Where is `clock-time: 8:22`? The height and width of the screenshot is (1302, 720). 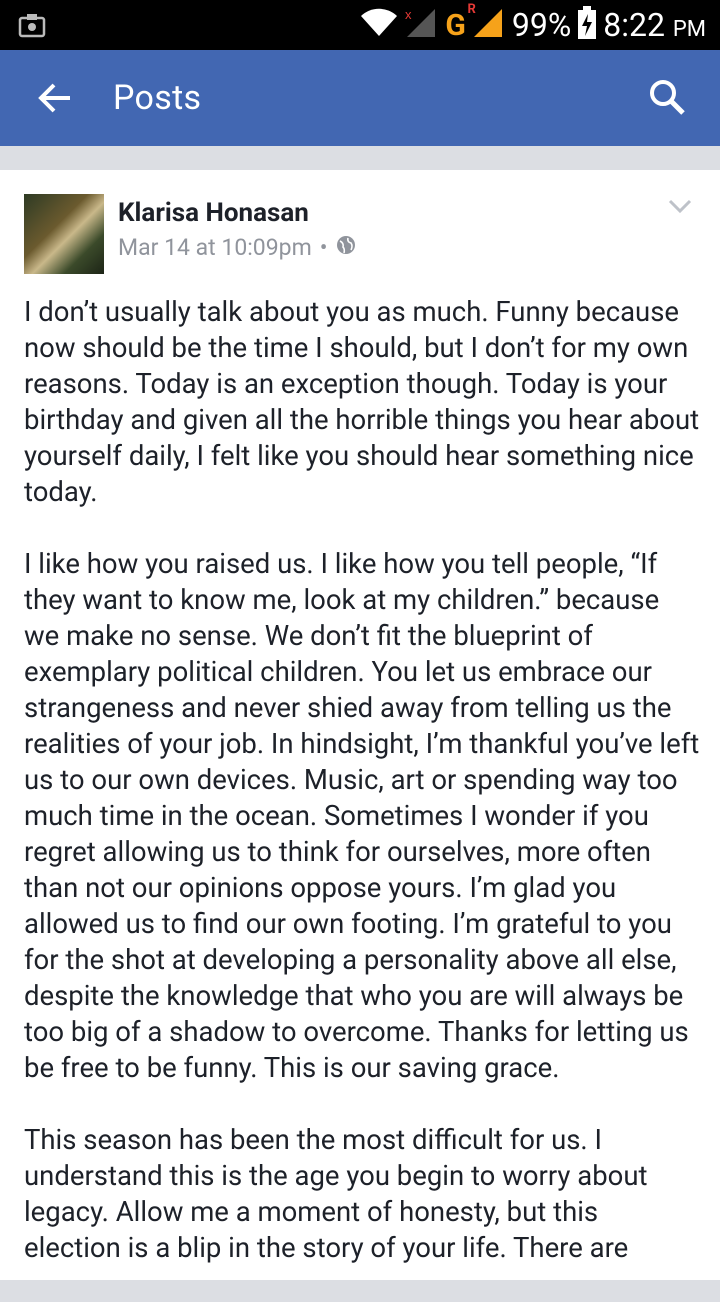 clock-time: 8:22 is located at coordinates (634, 25).